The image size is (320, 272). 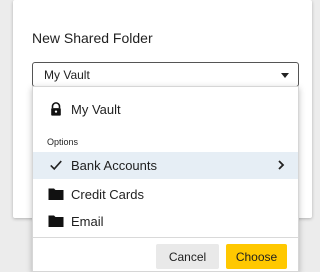 What do you see at coordinates (67, 75) in the screenshot?
I see `vault-select-value: My Vault` at bounding box center [67, 75].